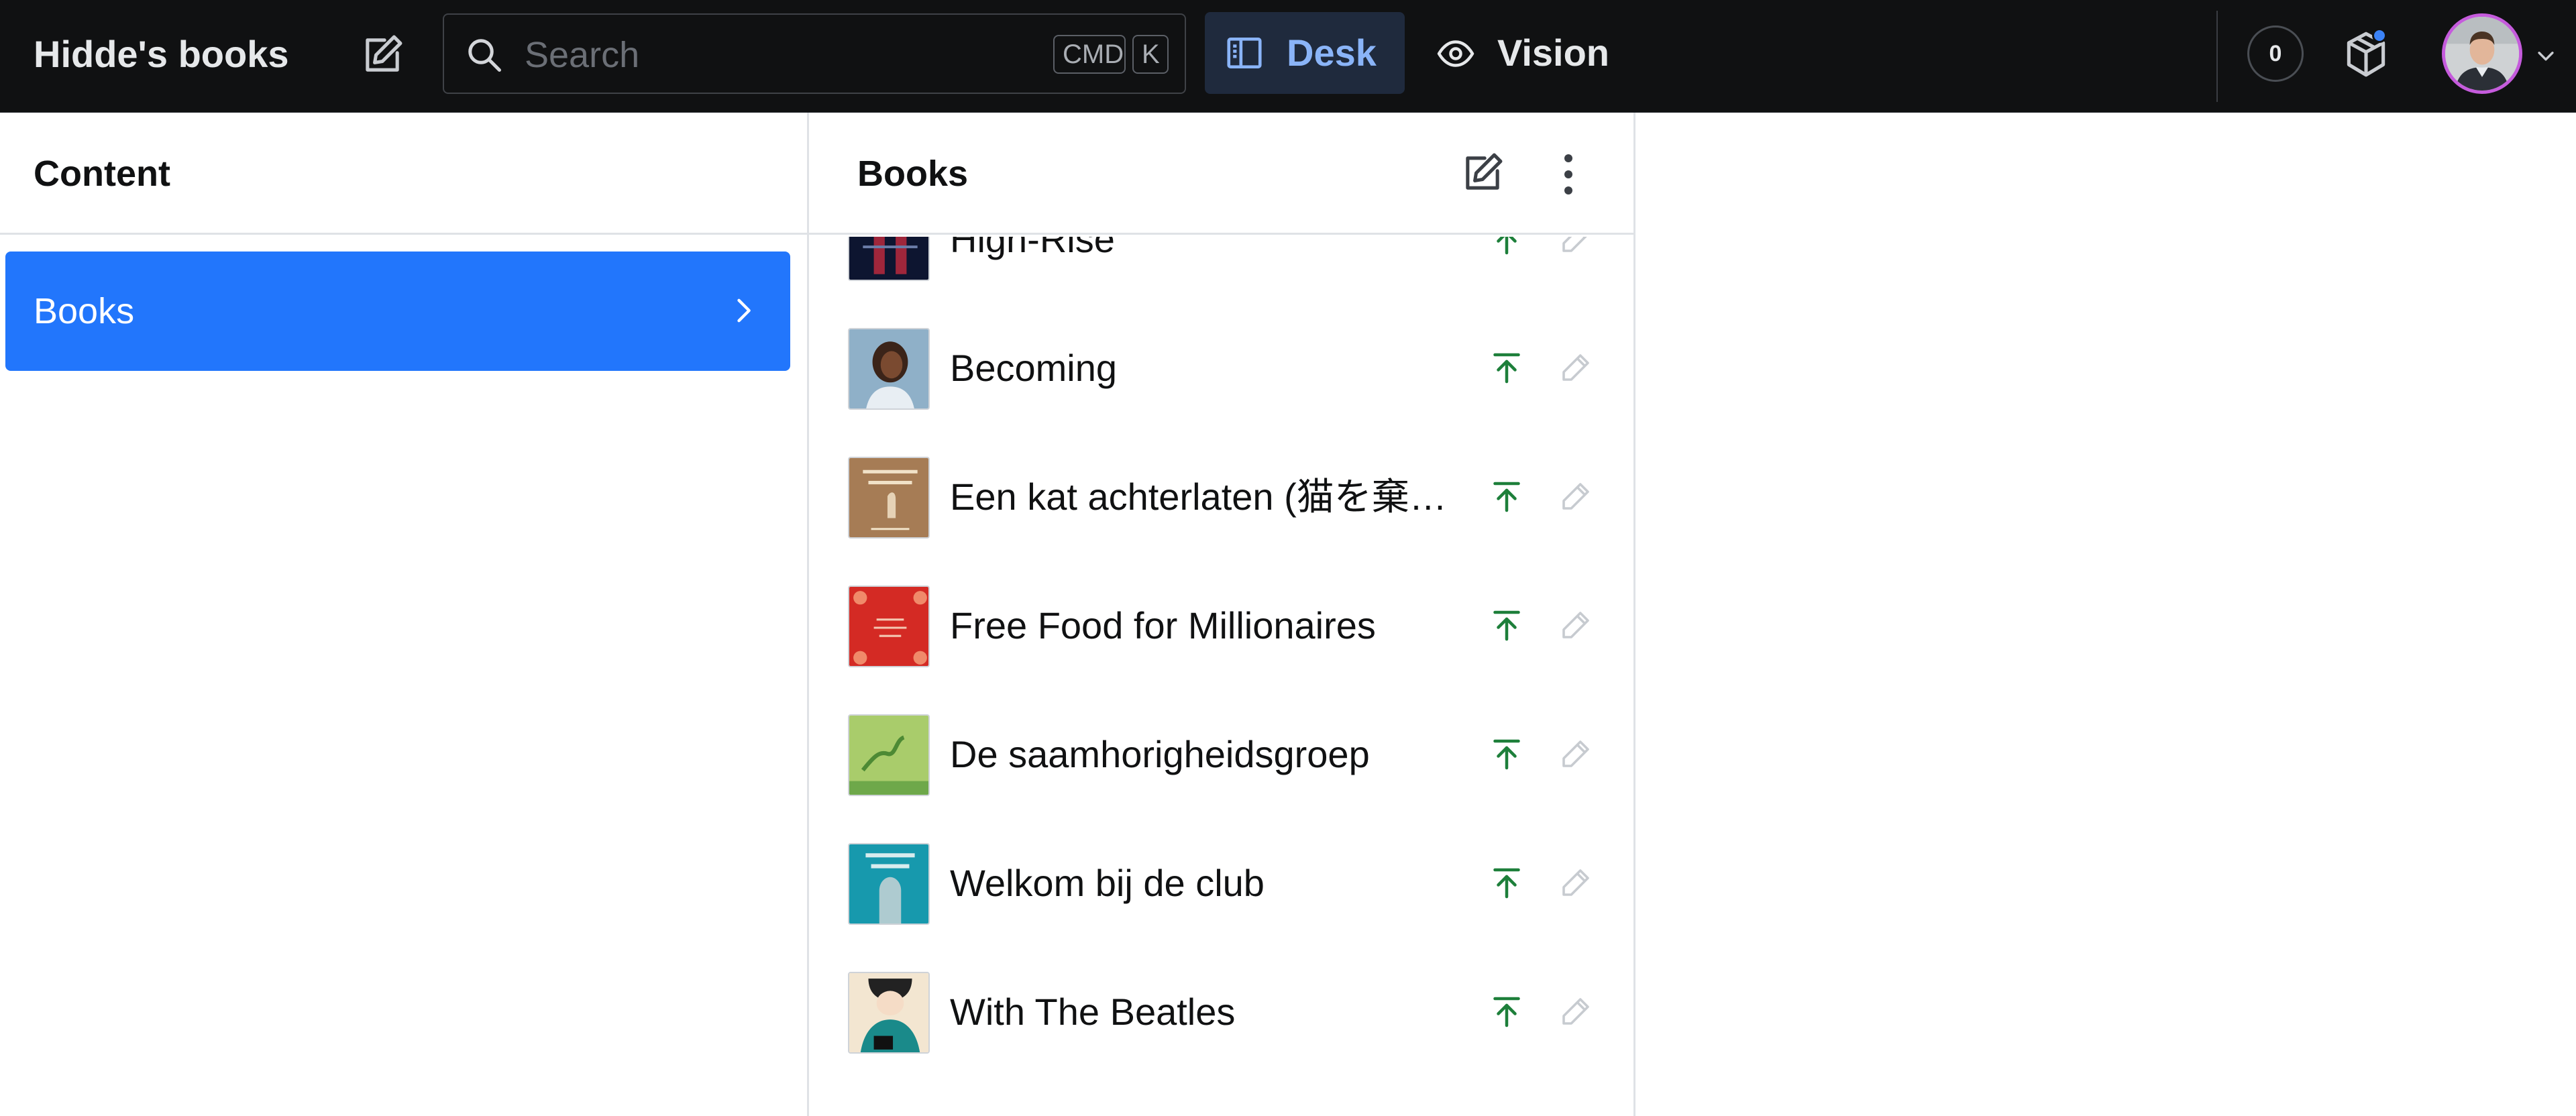 Image resolution: width=2576 pixels, height=1116 pixels. I want to click on tool-vision-label: Vision, so click(1553, 53).